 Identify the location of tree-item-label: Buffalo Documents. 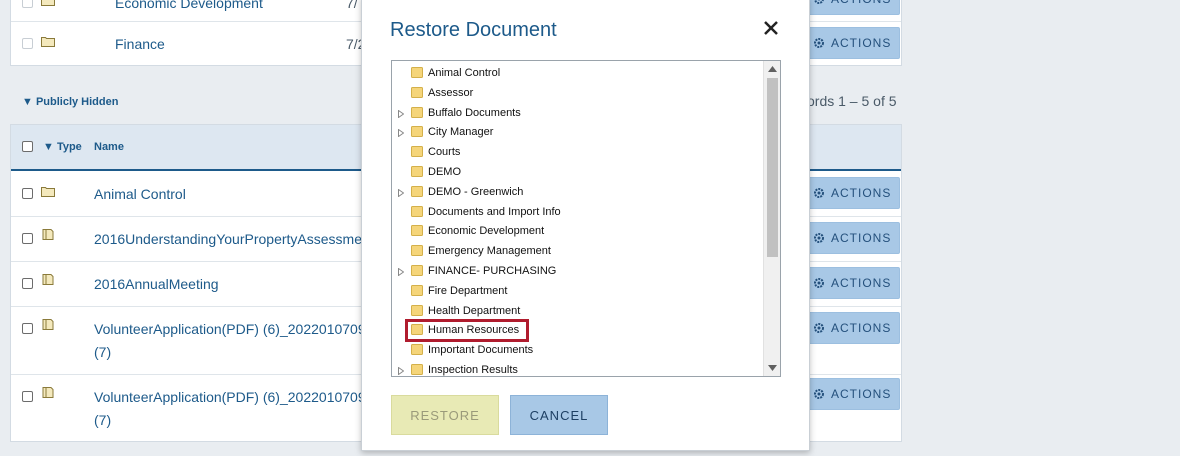
(474, 112).